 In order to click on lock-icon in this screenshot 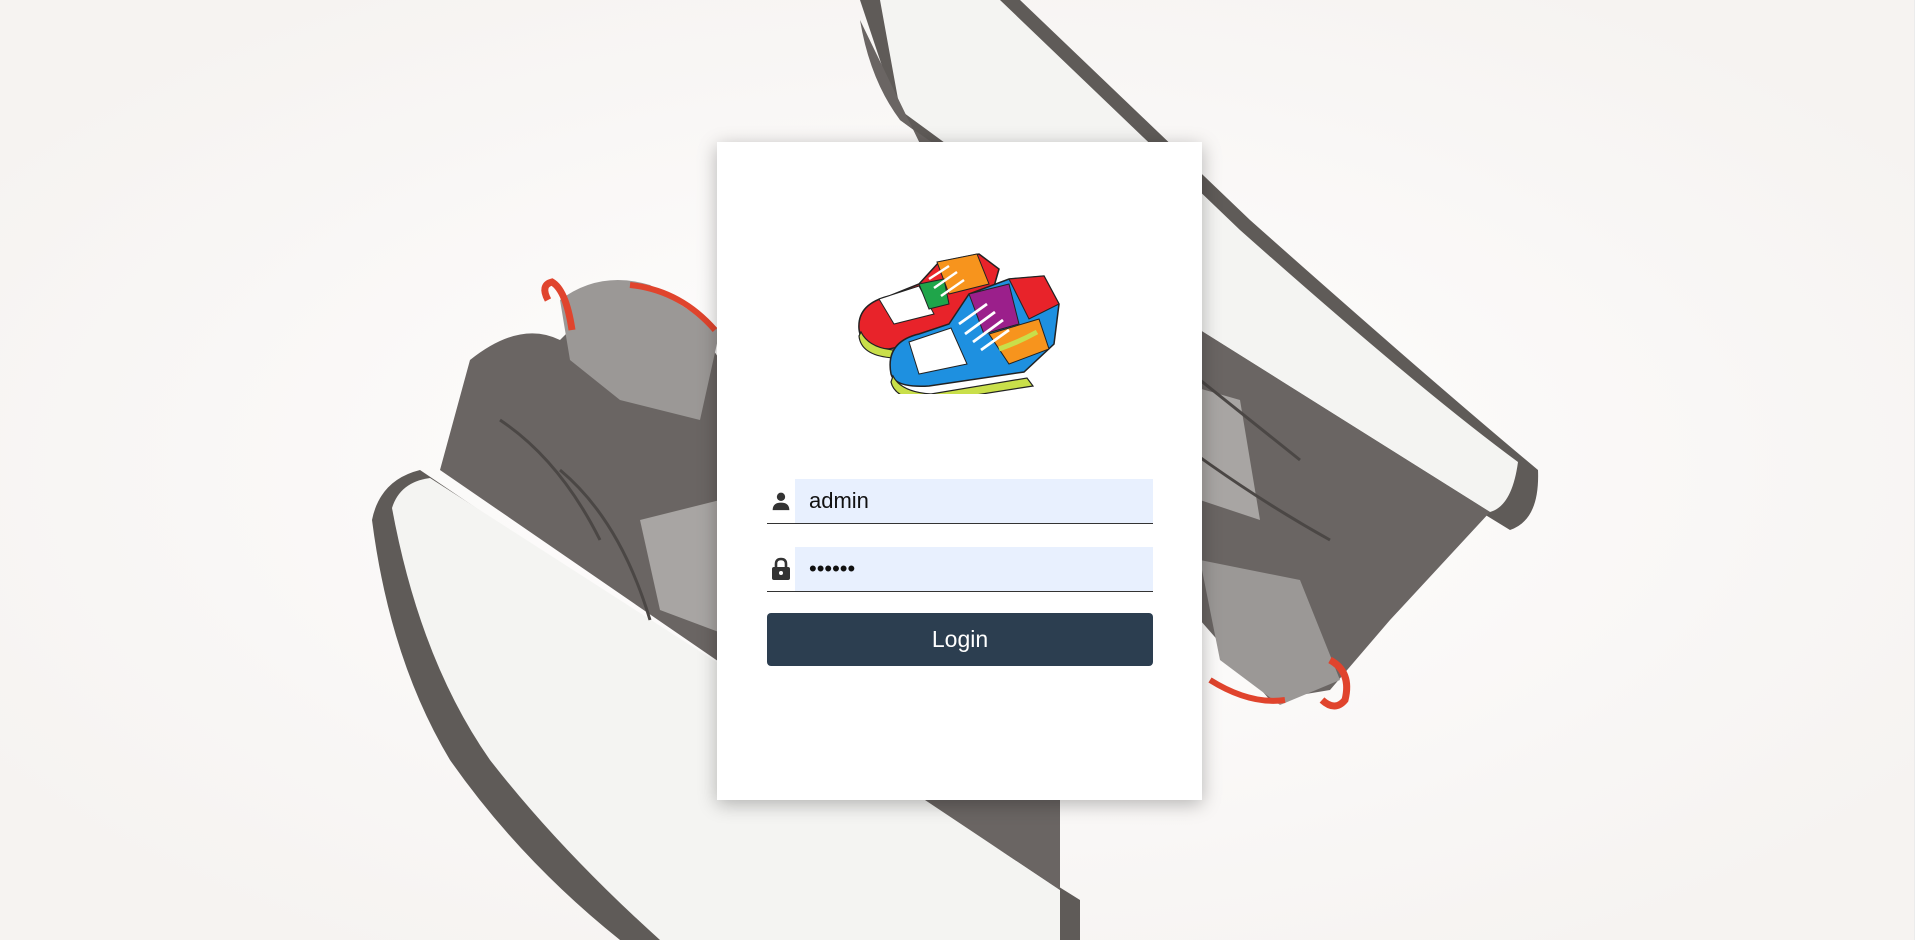, I will do `click(781, 569)`.